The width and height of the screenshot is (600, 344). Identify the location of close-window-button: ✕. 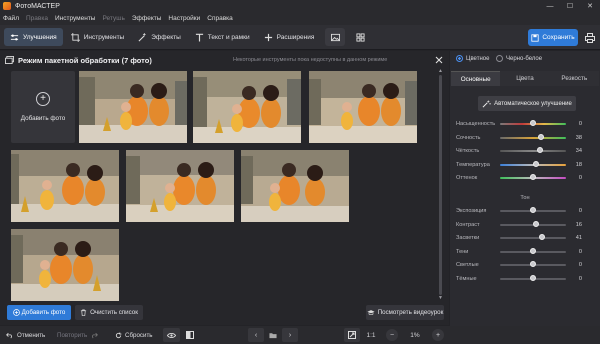
(590, 6).